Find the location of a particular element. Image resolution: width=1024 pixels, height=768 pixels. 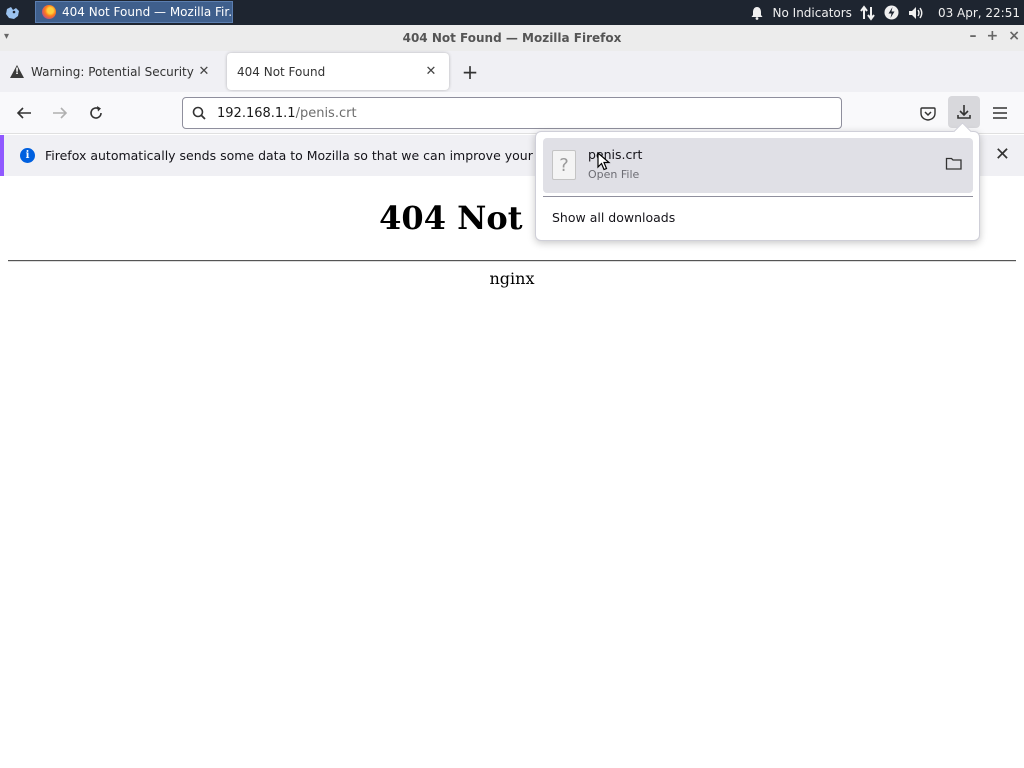

window-title: 404 Not Found — Mozilla Firefox is located at coordinates (512, 38).